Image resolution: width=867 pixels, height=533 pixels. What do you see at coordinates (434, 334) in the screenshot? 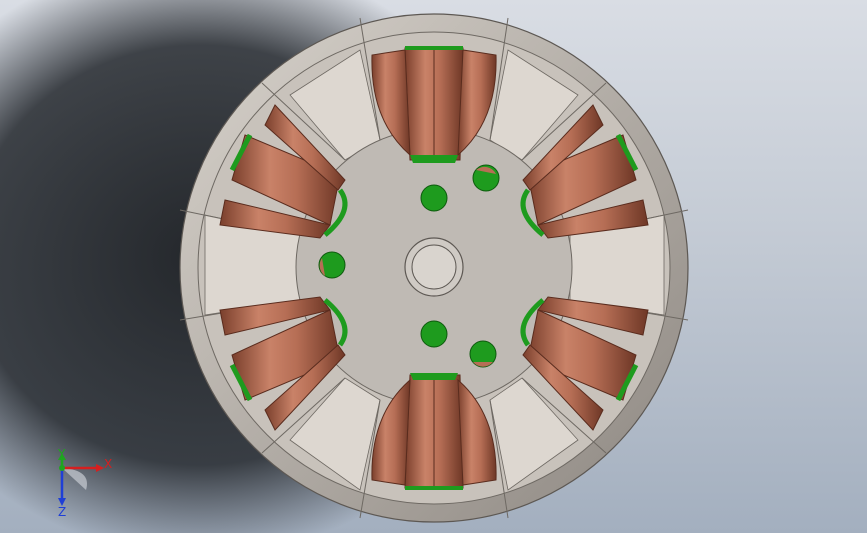
I see `hub-hole-bottom` at bounding box center [434, 334].